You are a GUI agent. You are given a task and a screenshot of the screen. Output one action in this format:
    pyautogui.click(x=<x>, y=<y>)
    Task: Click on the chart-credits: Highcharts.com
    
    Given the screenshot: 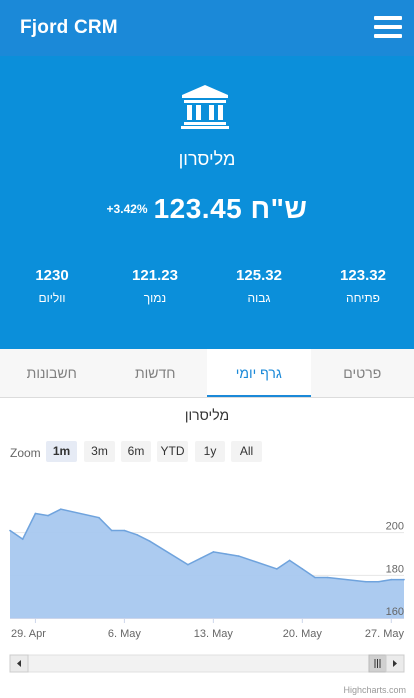 What is the action you would take?
    pyautogui.click(x=374, y=690)
    